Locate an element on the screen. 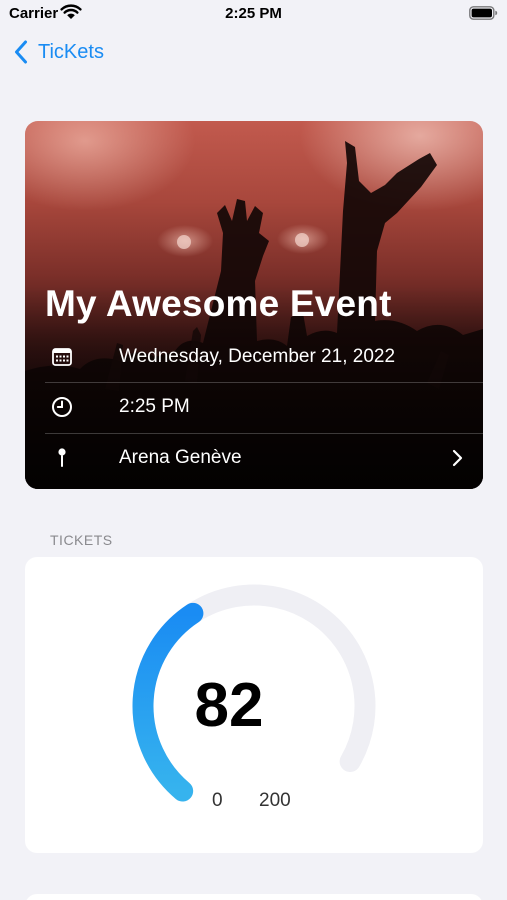 This screenshot has width=507, height=900. chevron-right-icon is located at coordinates (457, 458).